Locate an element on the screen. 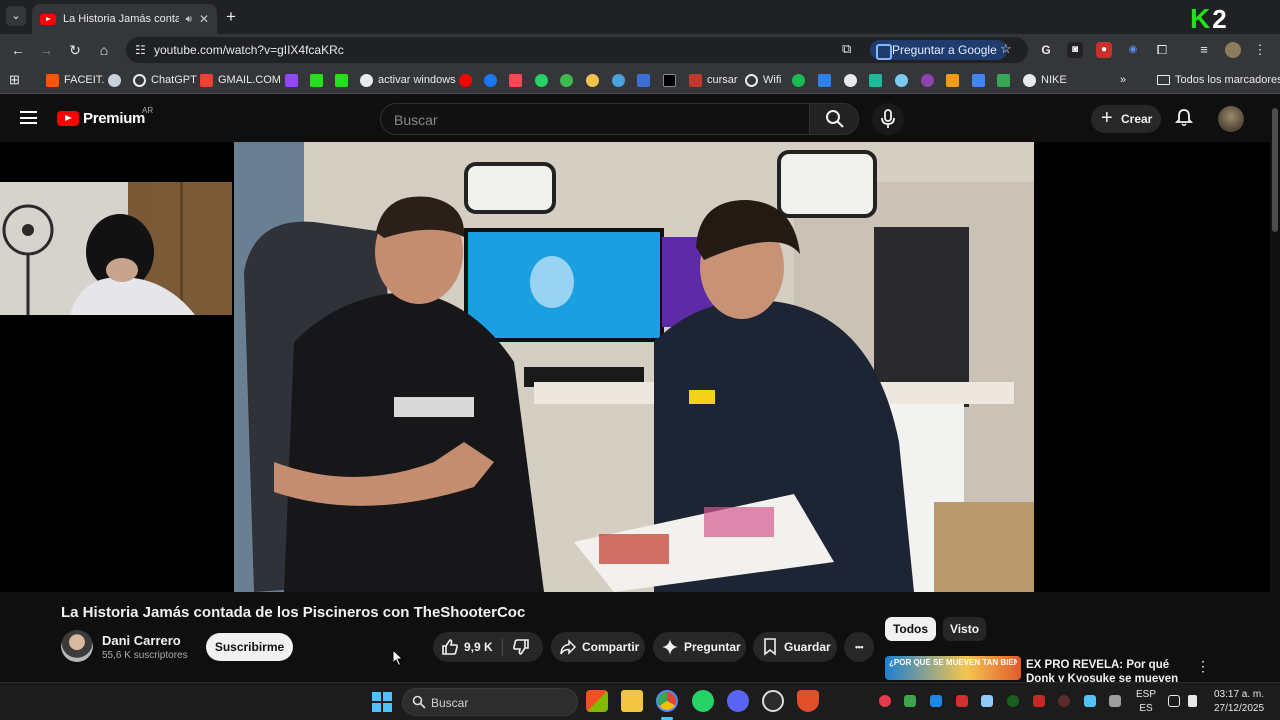  clock-time: 03:17 a. m. is located at coordinates (1239, 694).